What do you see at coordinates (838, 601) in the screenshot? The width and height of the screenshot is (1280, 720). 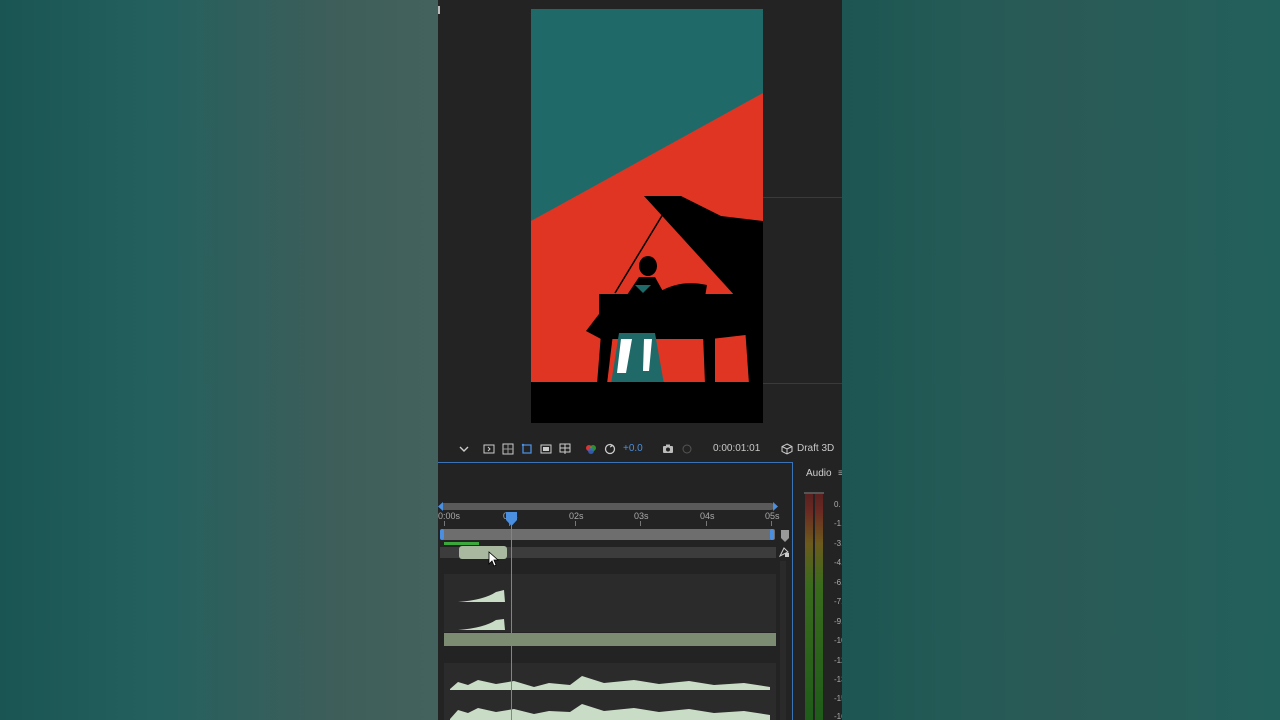 I see `meter-label: -7.` at bounding box center [838, 601].